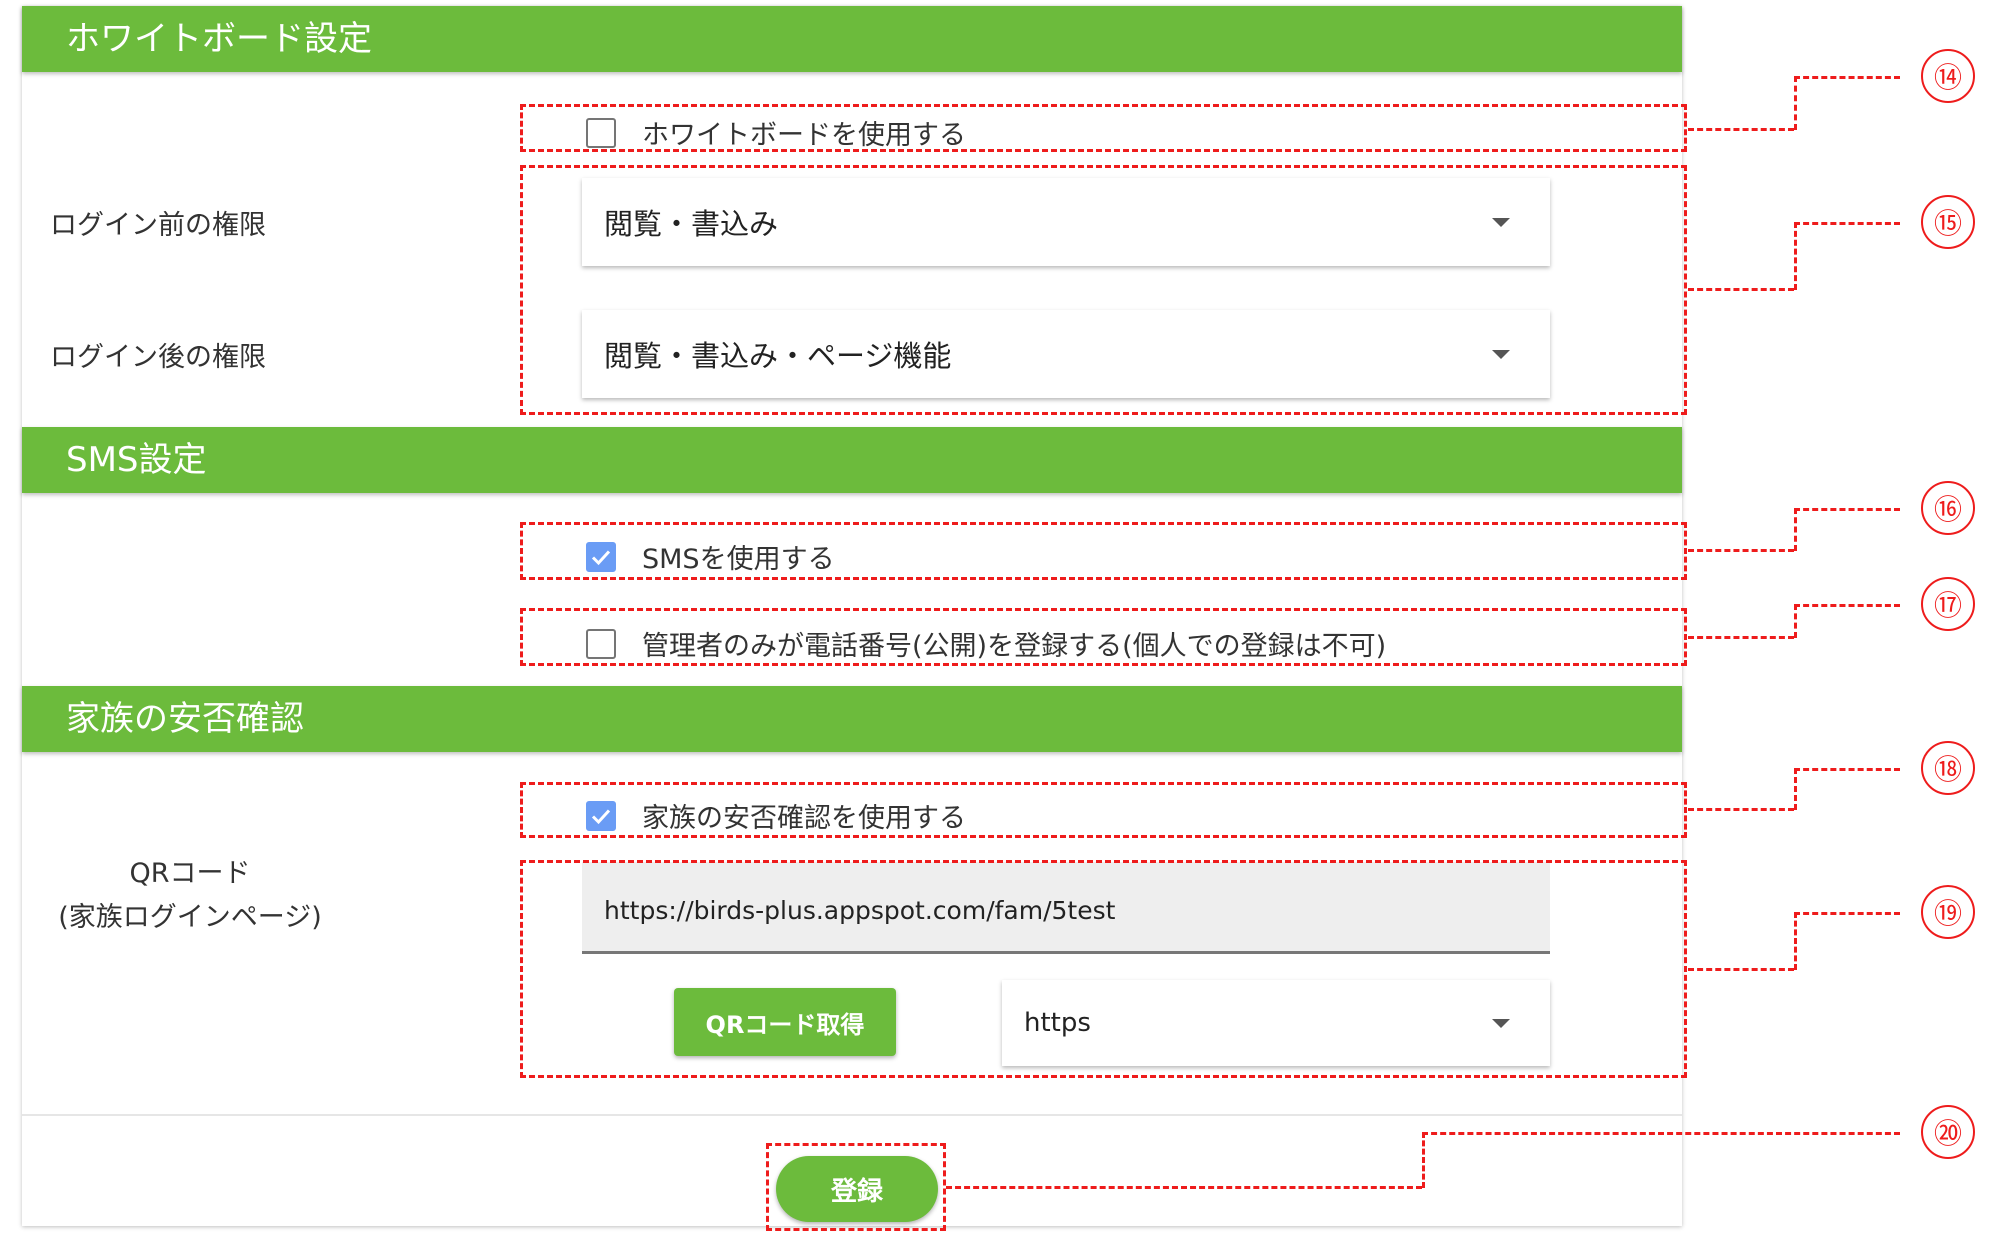 The height and width of the screenshot is (1240, 2000). I want to click on qr-code-label-line2: (家族ログインページ), so click(190, 917).